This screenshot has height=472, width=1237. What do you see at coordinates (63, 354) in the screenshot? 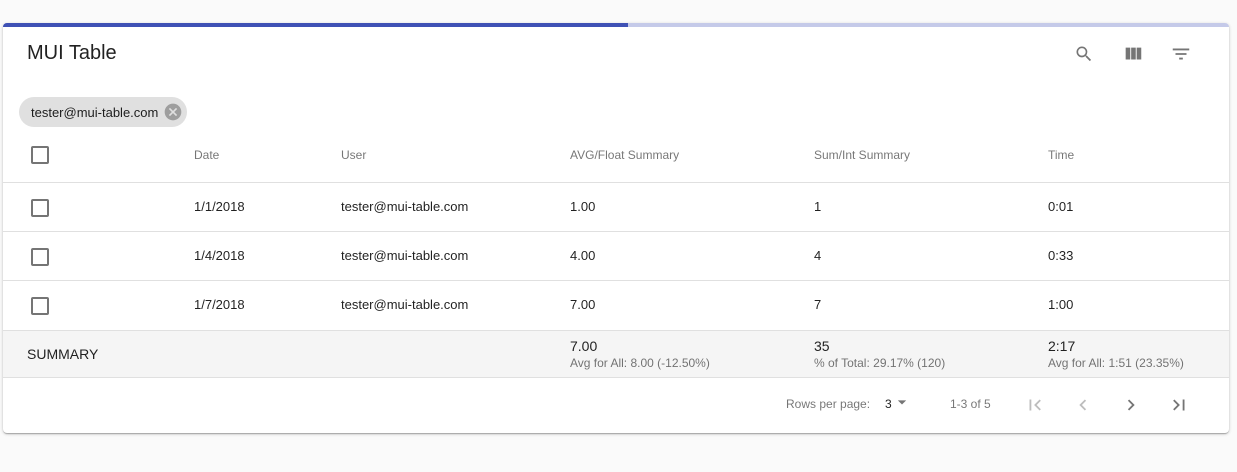
I see `summary-label: SUMMARY` at bounding box center [63, 354].